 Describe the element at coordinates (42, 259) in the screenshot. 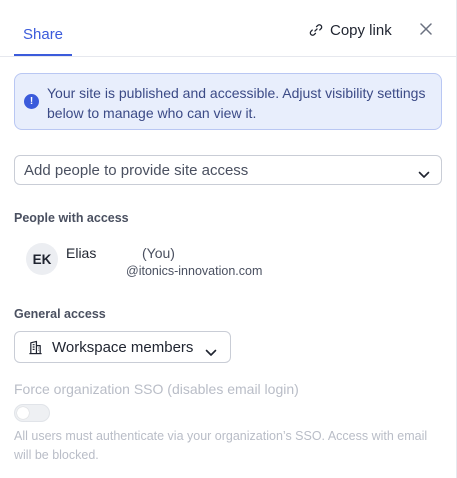

I see `avatar: EK` at that location.